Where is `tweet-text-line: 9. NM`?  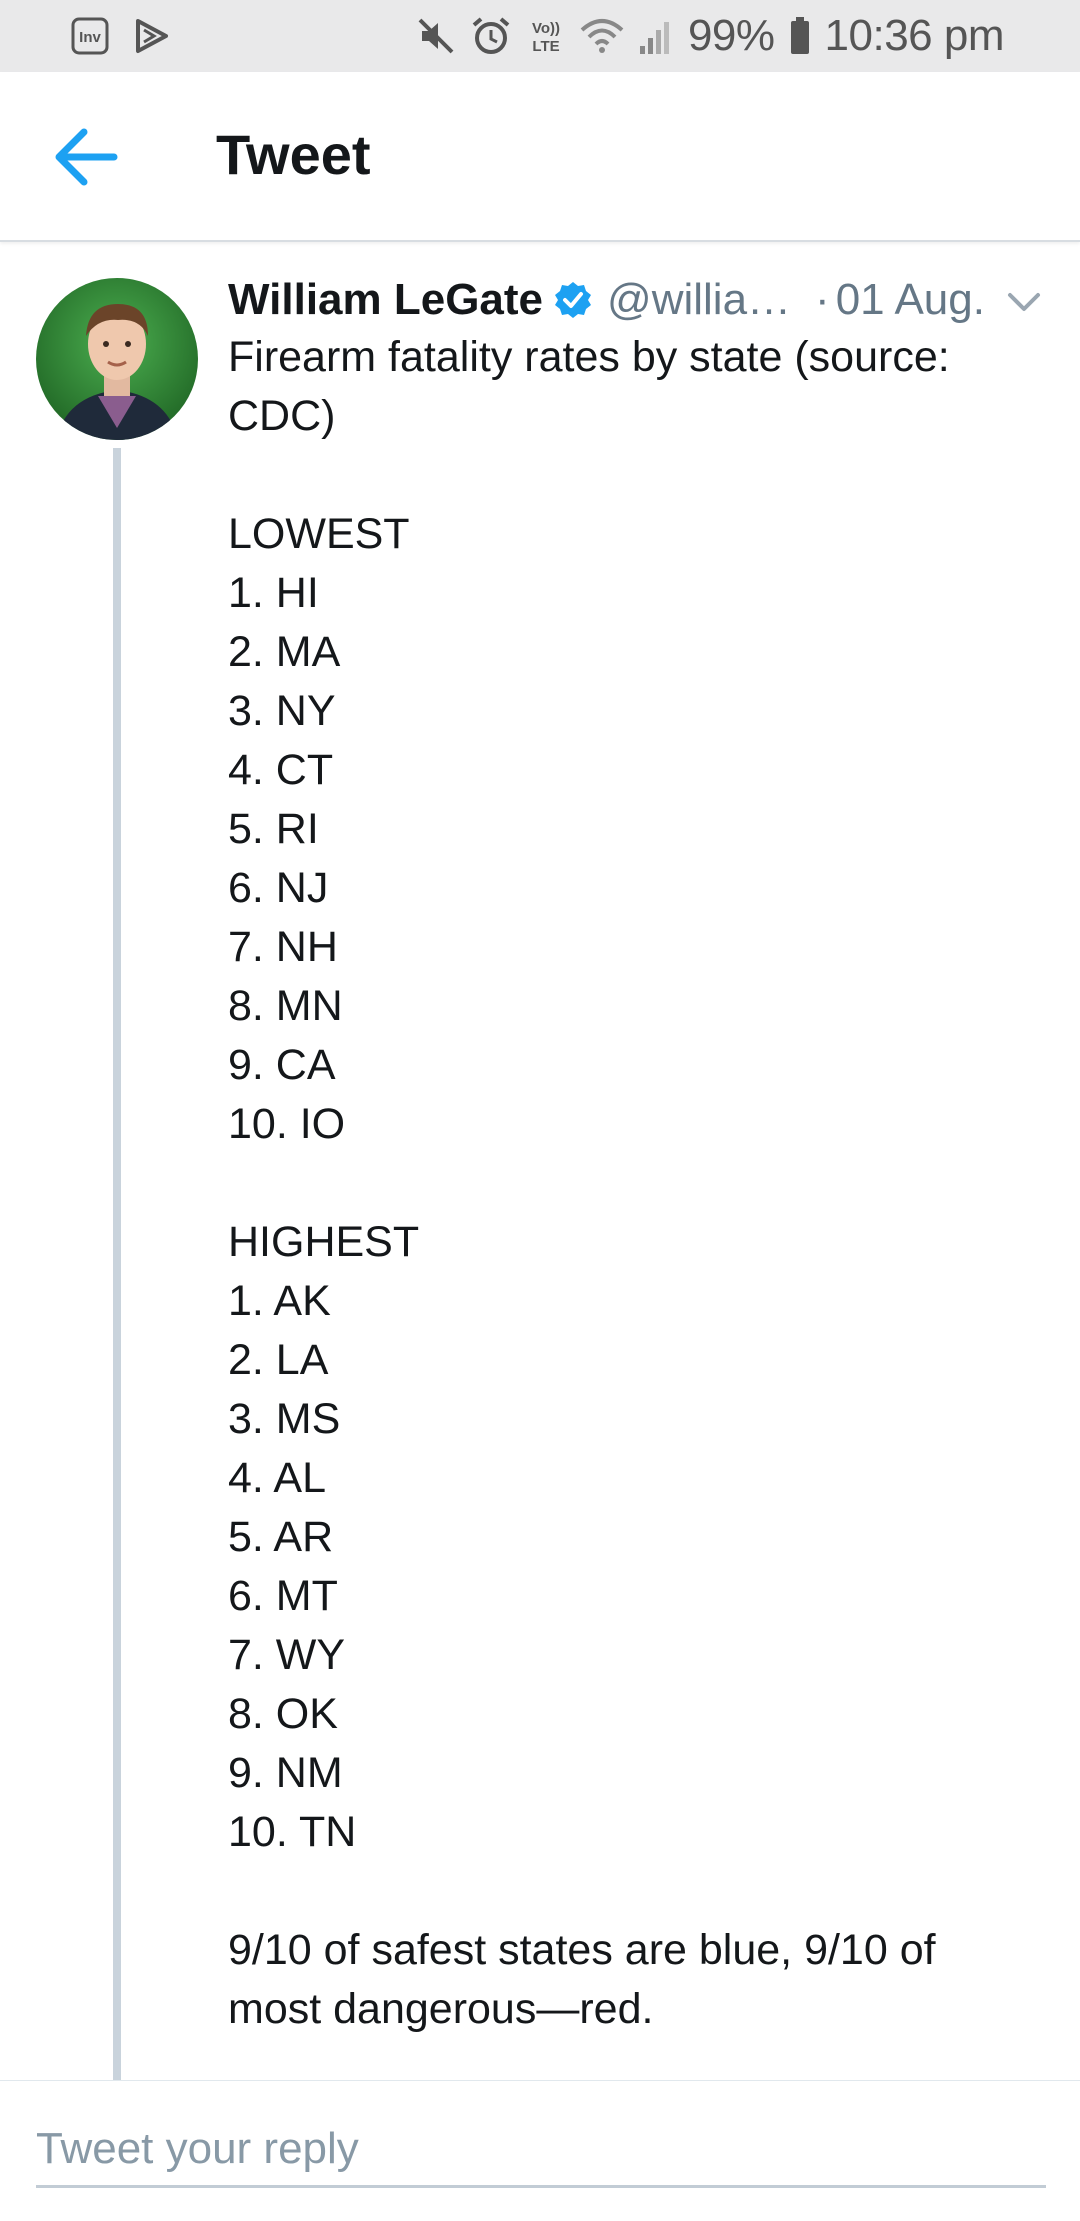 tweet-text-line: 9. NM is located at coordinates (285, 1773).